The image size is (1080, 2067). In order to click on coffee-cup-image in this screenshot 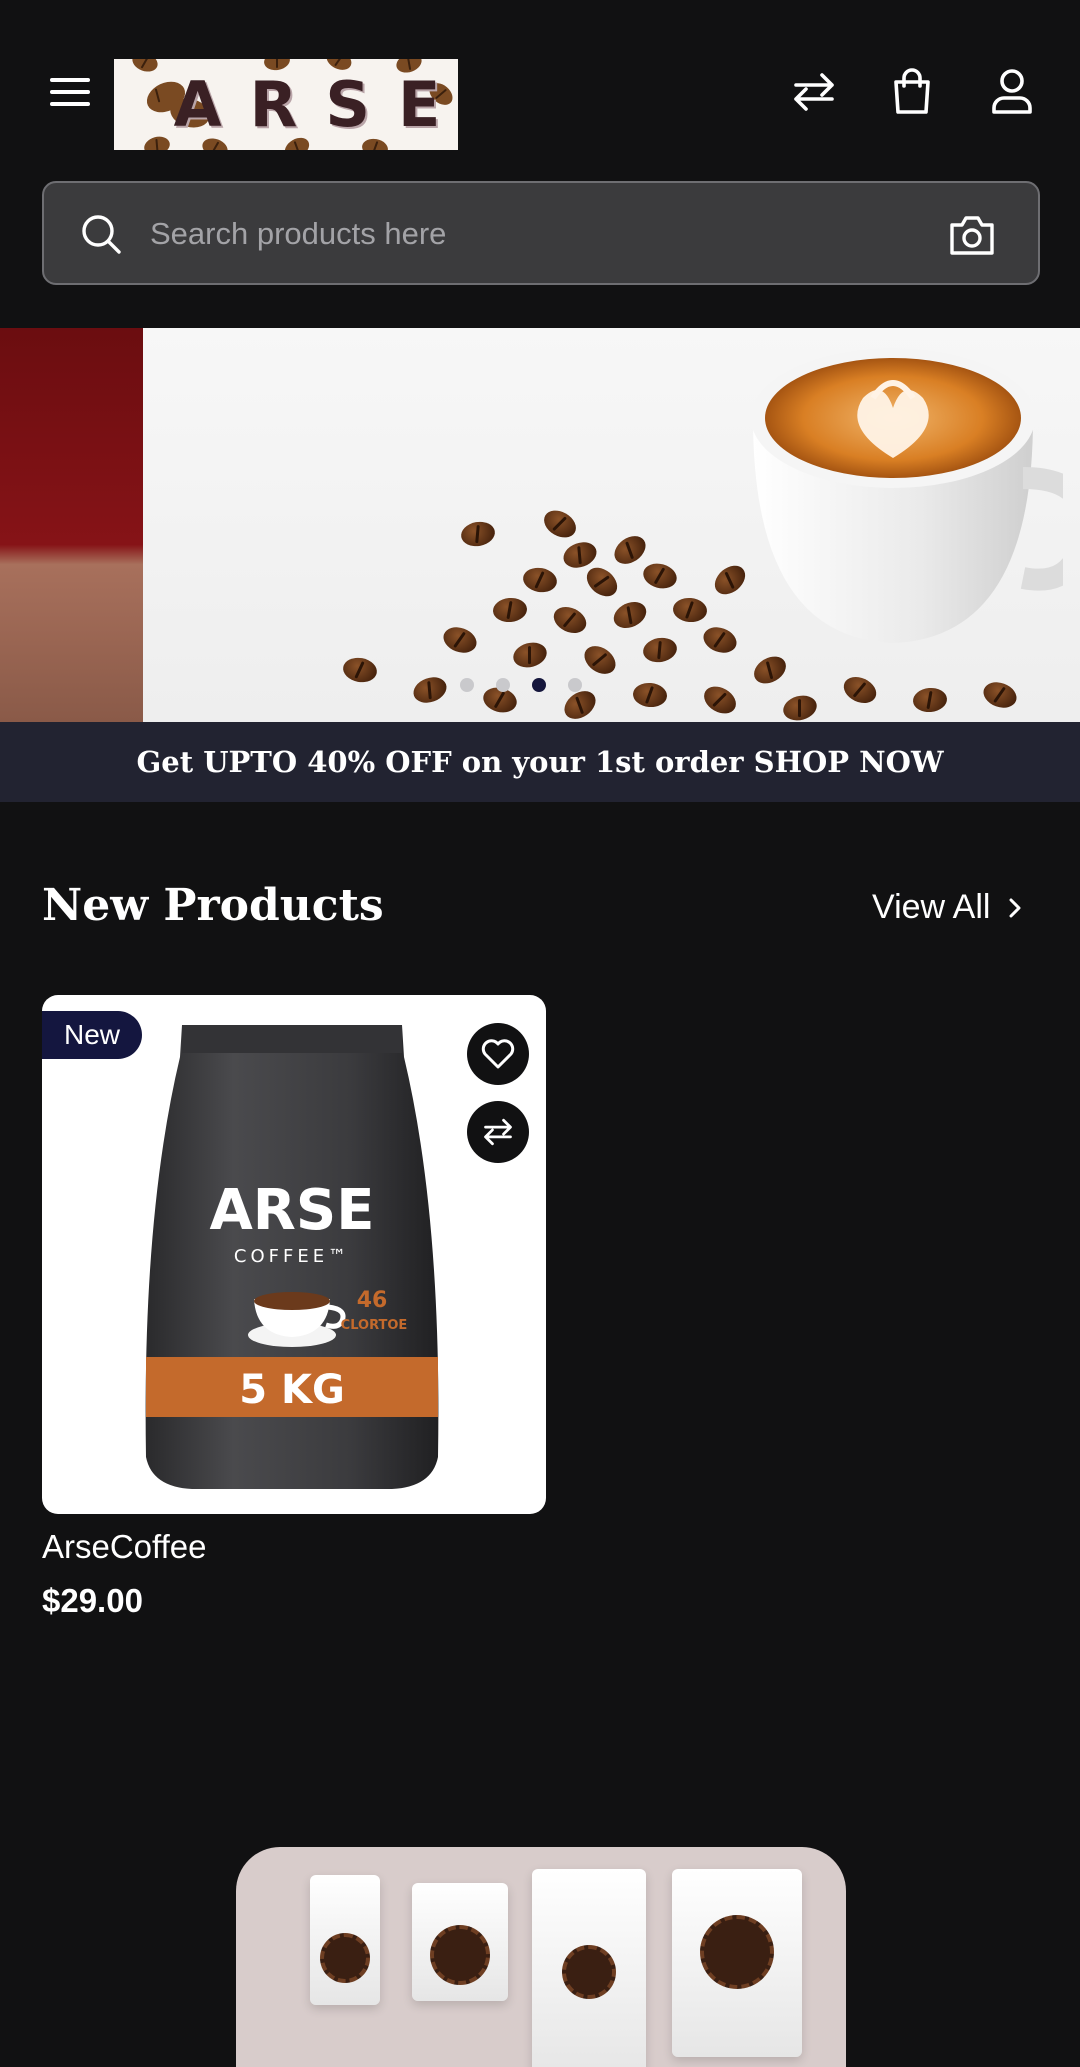, I will do `click(907, 495)`.